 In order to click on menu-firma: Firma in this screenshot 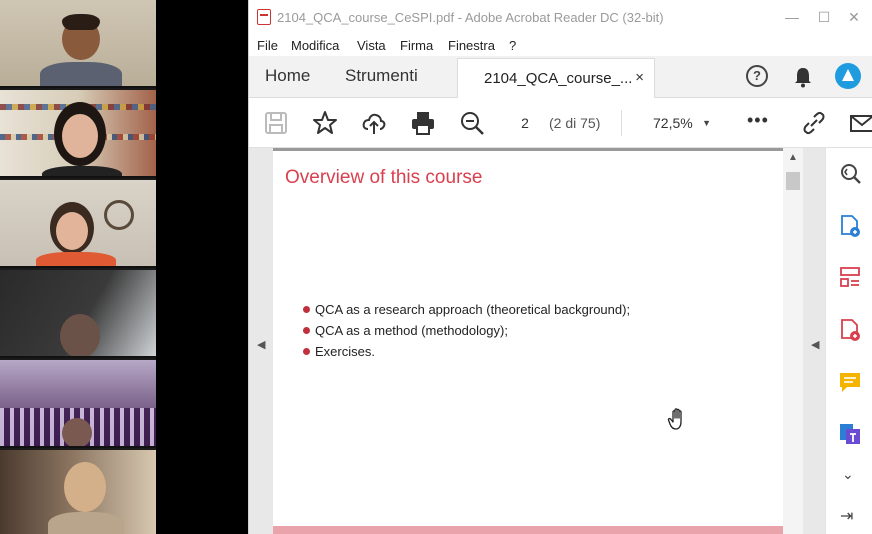, I will do `click(416, 45)`.